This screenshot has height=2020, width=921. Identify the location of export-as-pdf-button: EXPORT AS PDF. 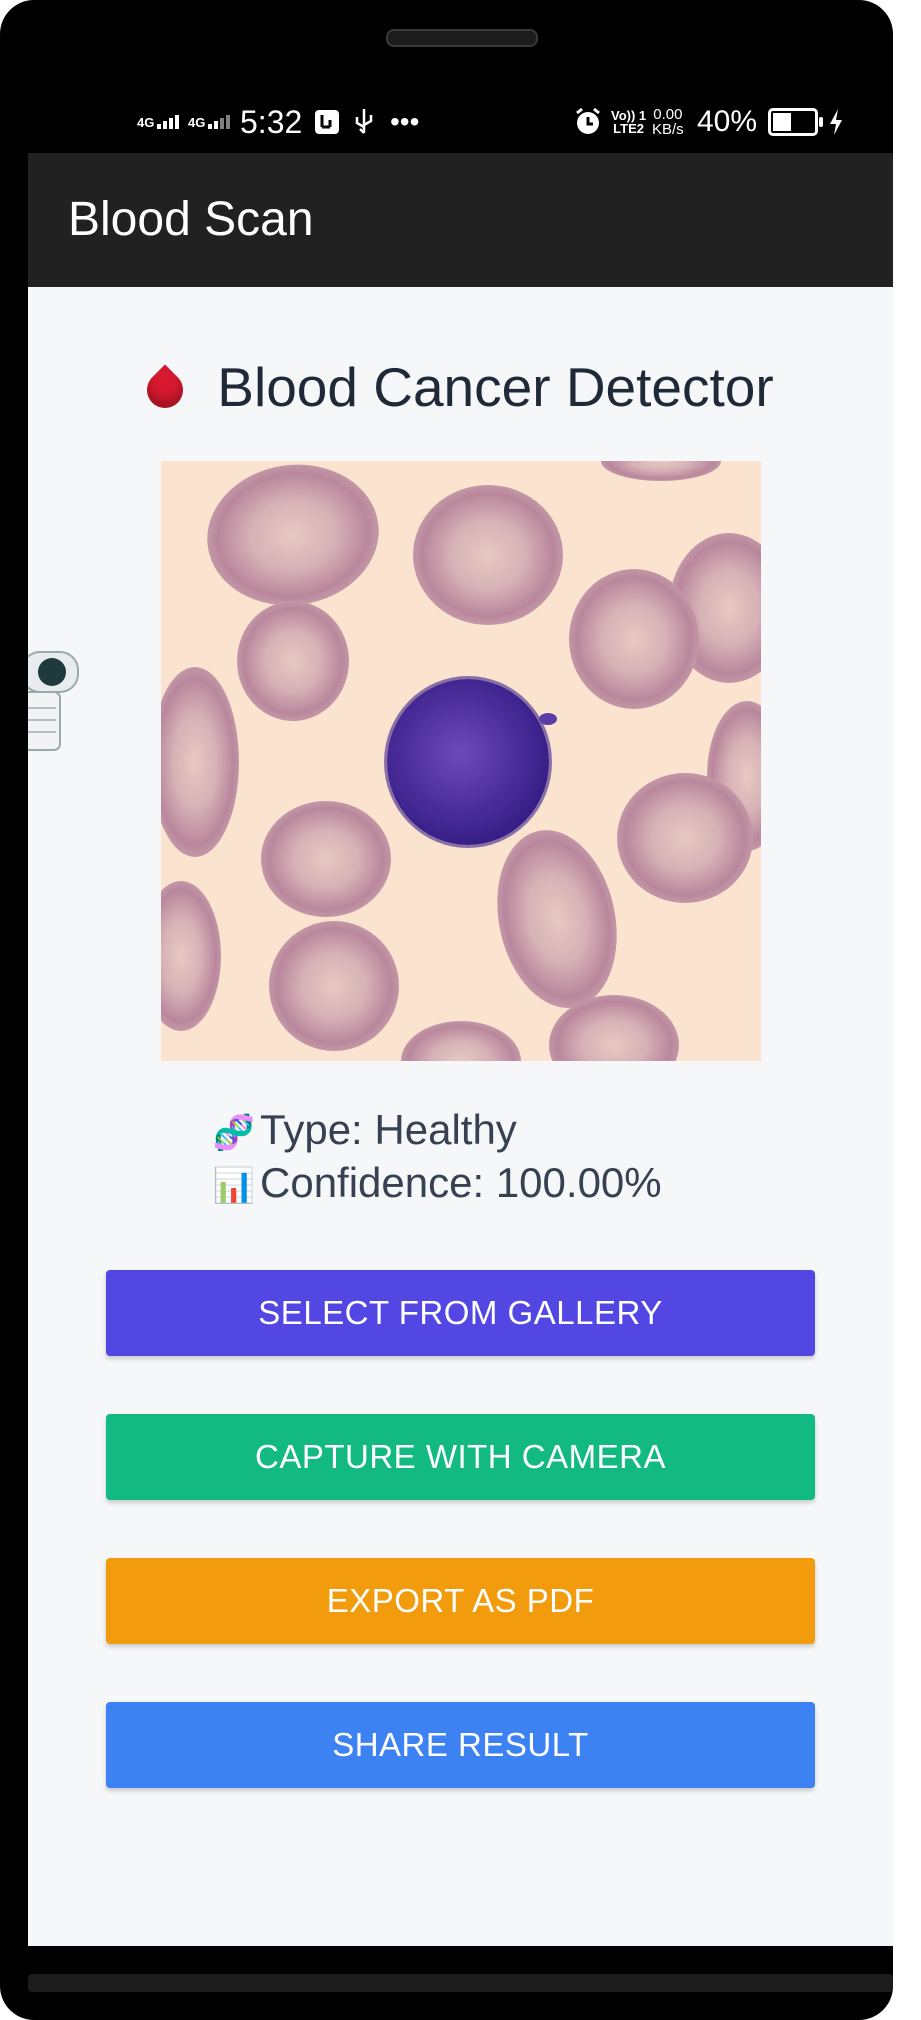
(460, 1601).